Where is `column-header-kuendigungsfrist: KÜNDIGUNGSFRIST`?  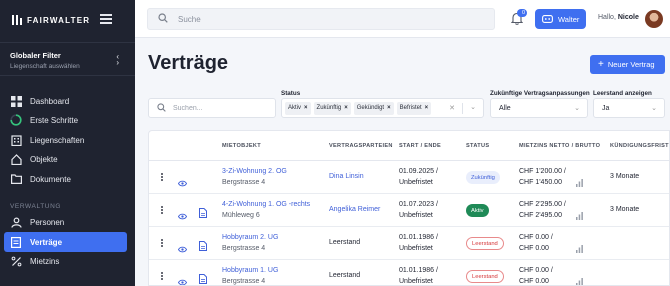 column-header-kuendigungsfrist: KÜNDIGUNGSFRIST is located at coordinates (639, 146).